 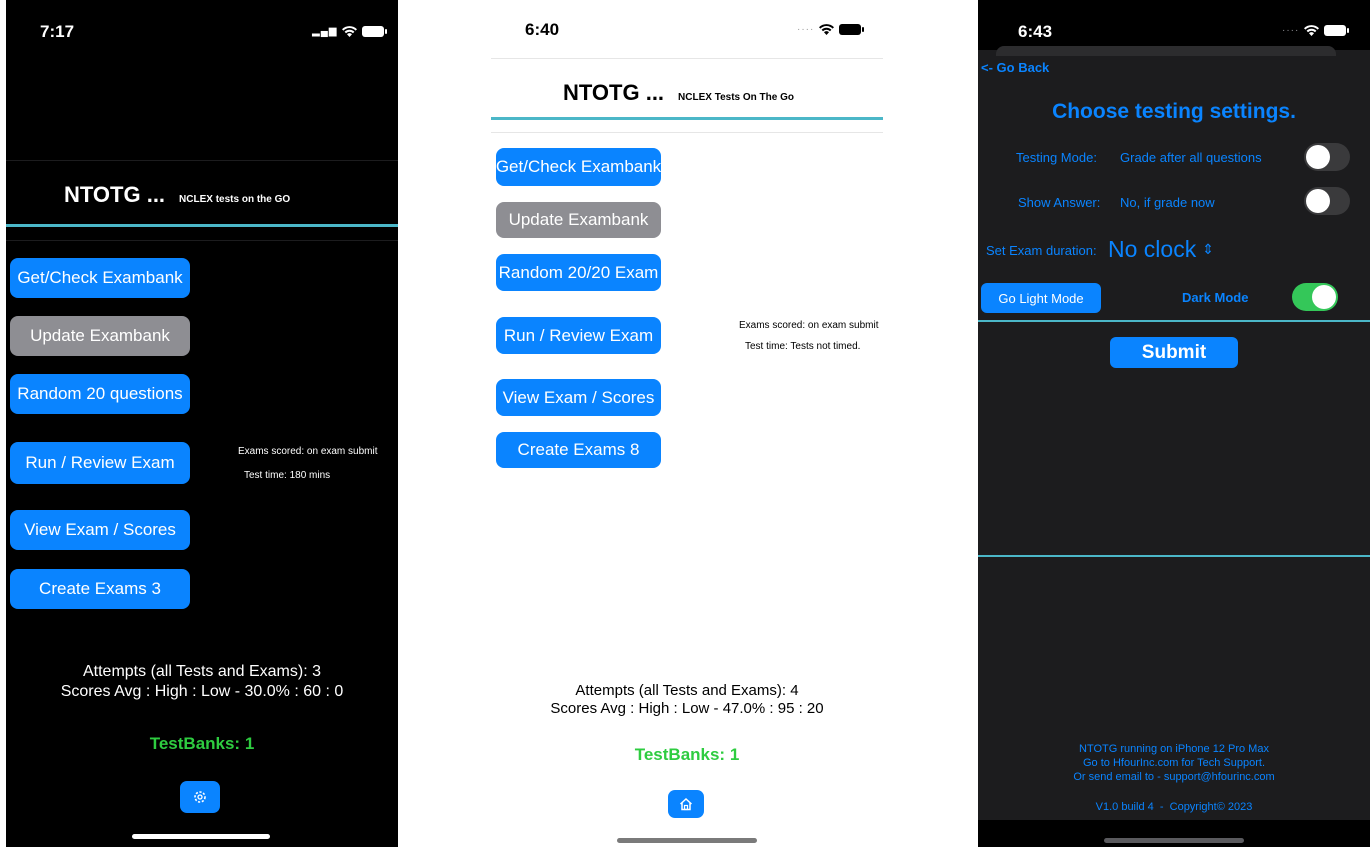 What do you see at coordinates (201, 671) in the screenshot?
I see `attempts-text: Attempts (all Tests and Exams): 3` at bounding box center [201, 671].